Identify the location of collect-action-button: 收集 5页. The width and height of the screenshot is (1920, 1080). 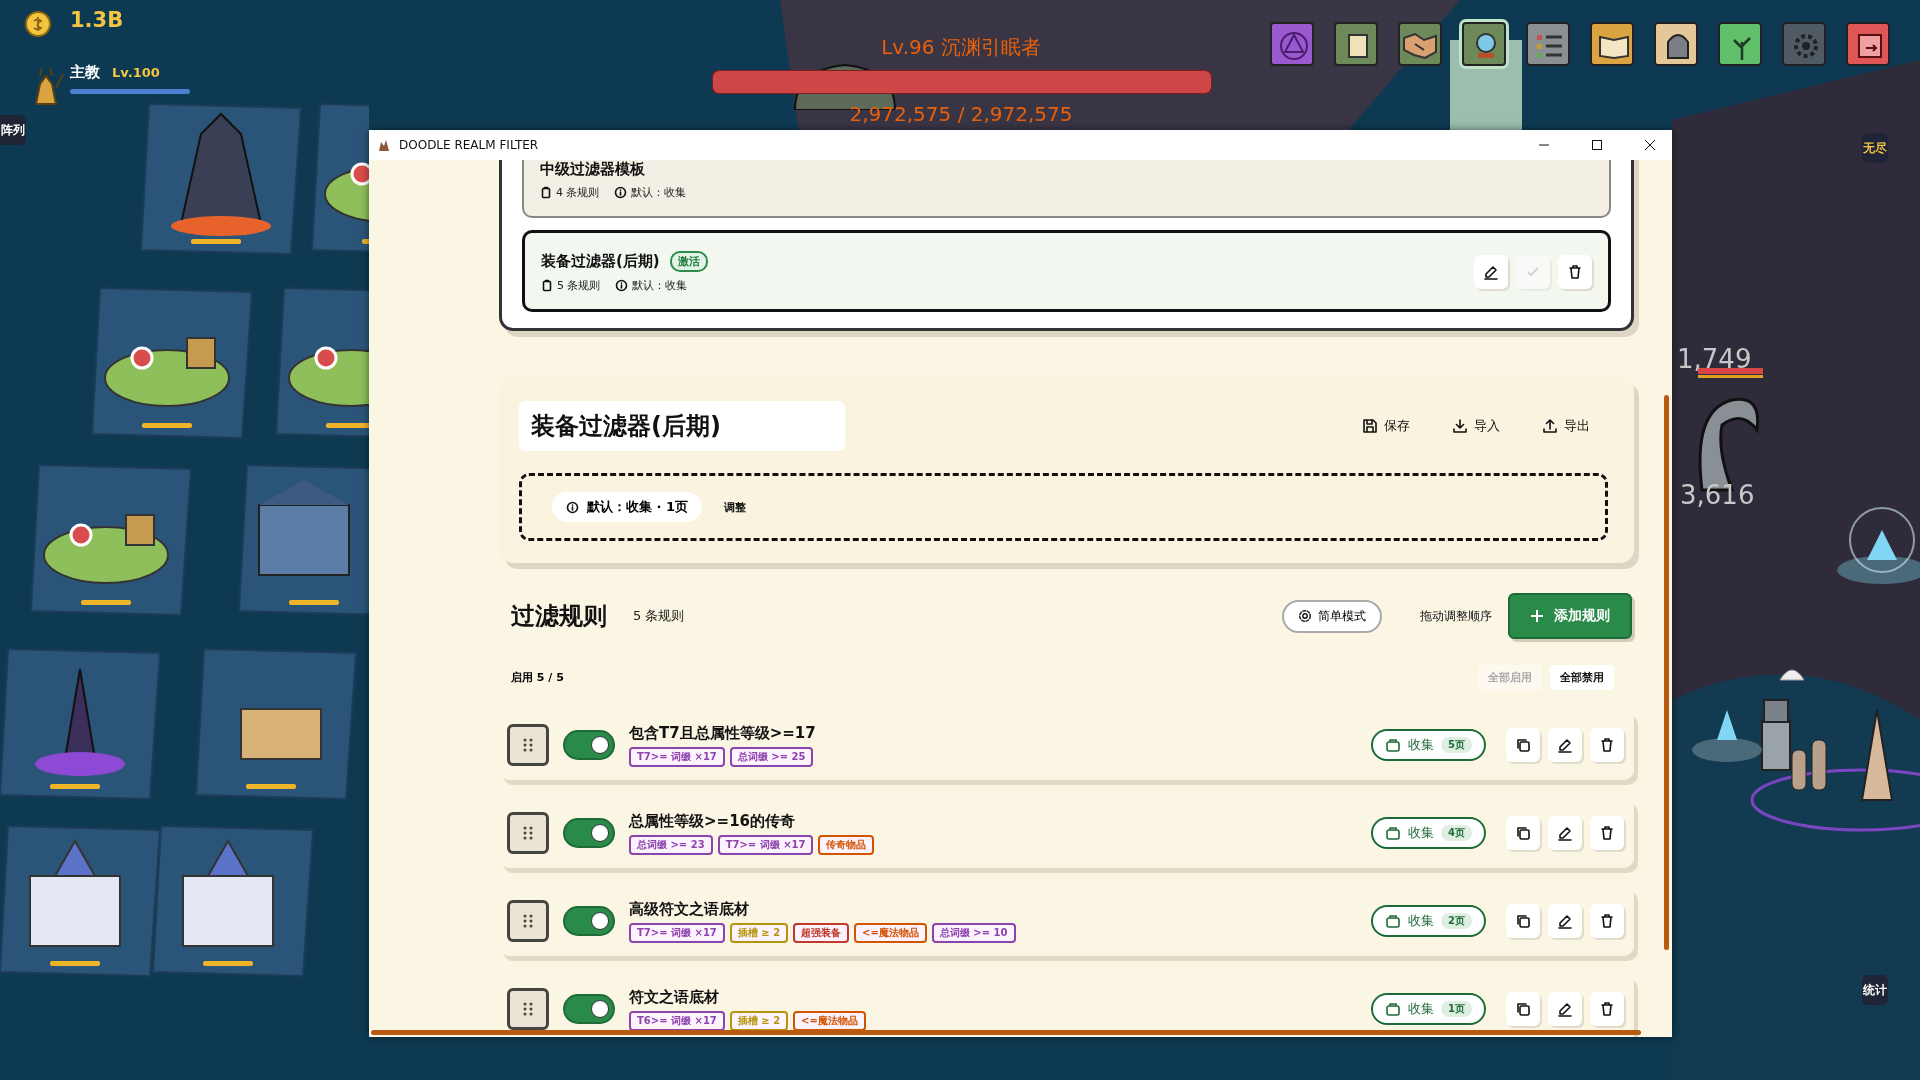
(1428, 745).